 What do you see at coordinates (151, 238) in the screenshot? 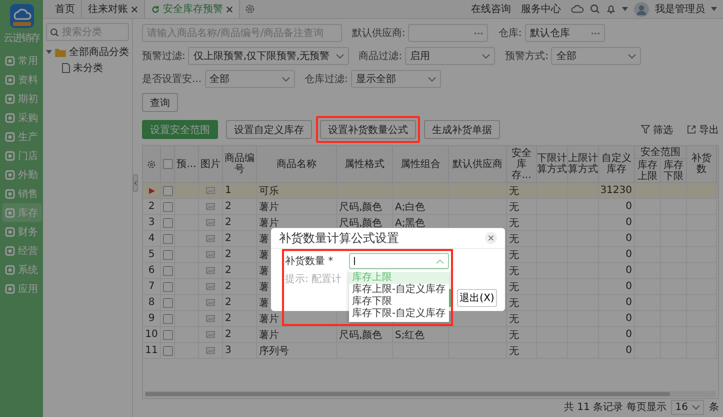
I see `row-number: 4` at bounding box center [151, 238].